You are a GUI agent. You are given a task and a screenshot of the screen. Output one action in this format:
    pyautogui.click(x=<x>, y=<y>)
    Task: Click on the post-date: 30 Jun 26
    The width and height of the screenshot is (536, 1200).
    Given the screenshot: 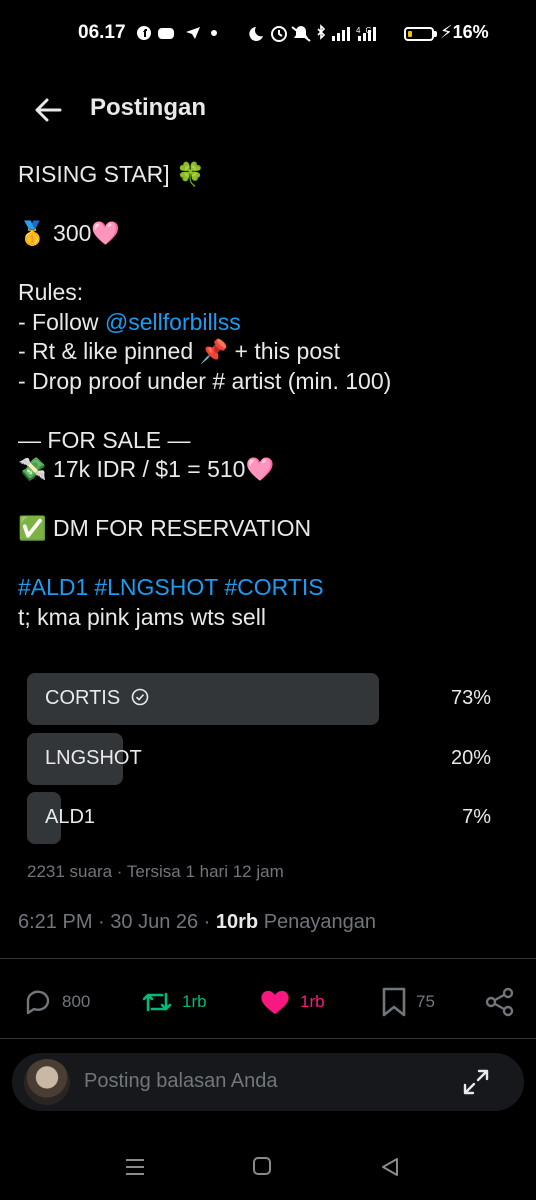 What is the action you would take?
    pyautogui.click(x=154, y=922)
    